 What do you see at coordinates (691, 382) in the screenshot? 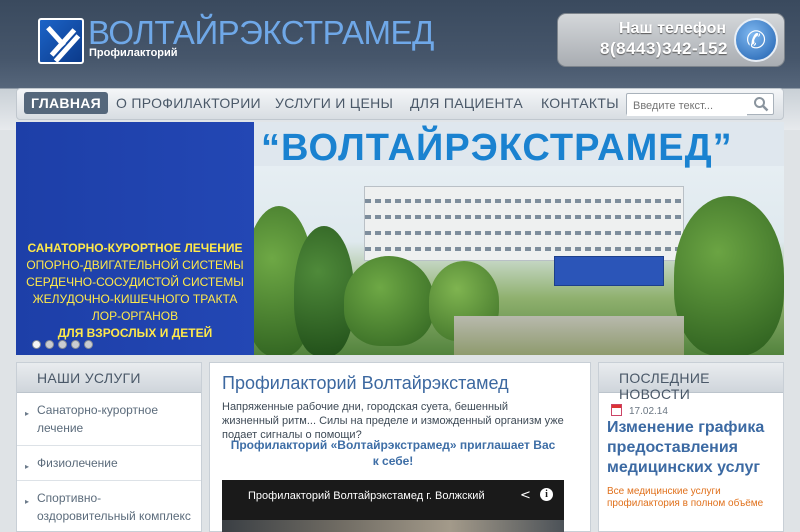
I see `news-heading: ПОСЛЕДНИЕ НОВОСТИ` at bounding box center [691, 382].